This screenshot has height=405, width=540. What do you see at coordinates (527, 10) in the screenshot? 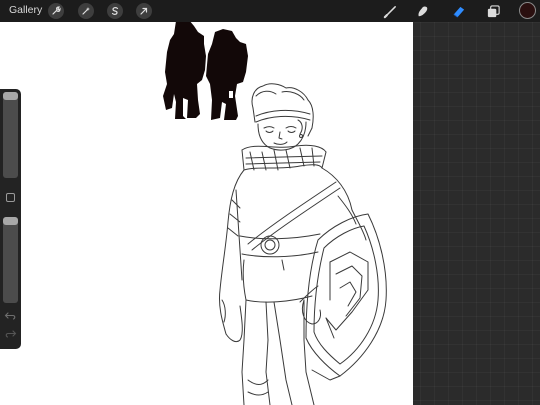
I see `color-picker-button` at bounding box center [527, 10].